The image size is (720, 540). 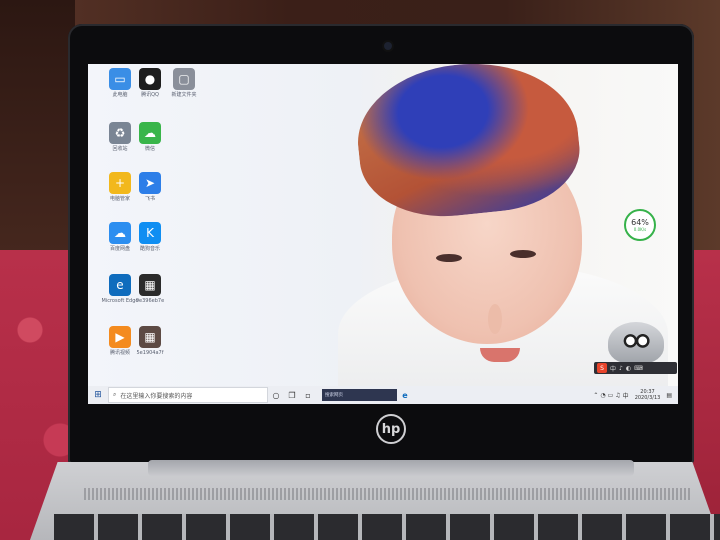 What do you see at coordinates (387, 494) in the screenshot?
I see `speaker-grille` at bounding box center [387, 494].